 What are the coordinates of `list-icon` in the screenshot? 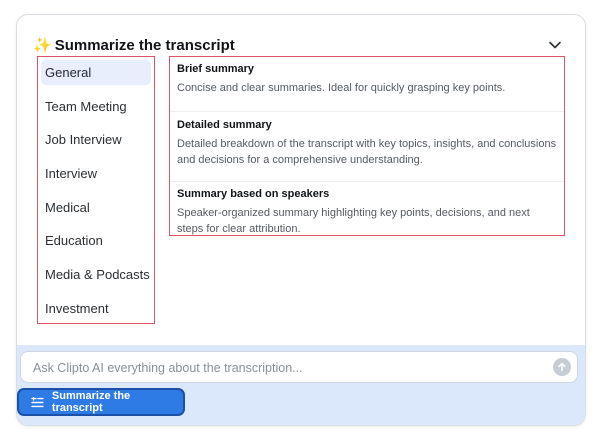 It's located at (37, 401).